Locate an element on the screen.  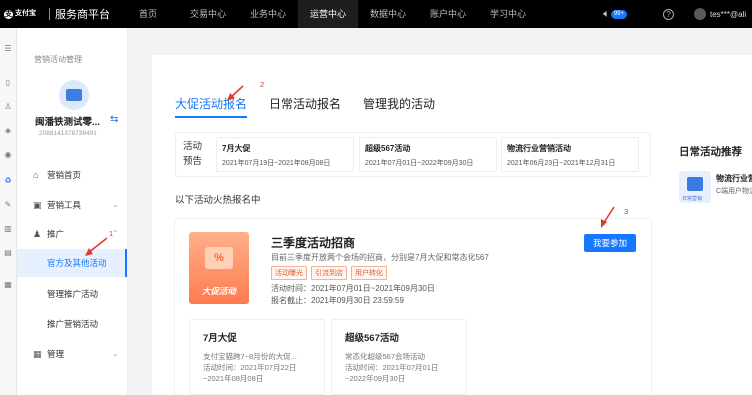
annotation-number-2: 2 is located at coordinates (262, 84).